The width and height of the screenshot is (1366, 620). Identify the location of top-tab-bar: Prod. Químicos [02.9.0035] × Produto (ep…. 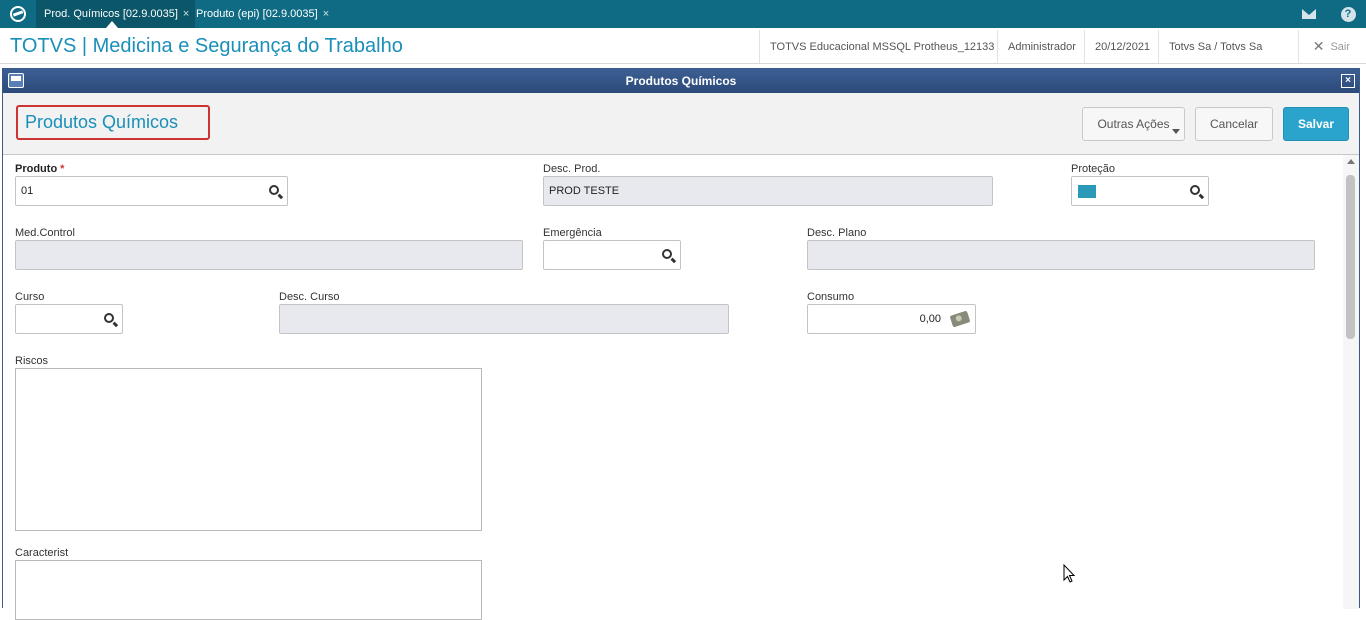
(683, 14).